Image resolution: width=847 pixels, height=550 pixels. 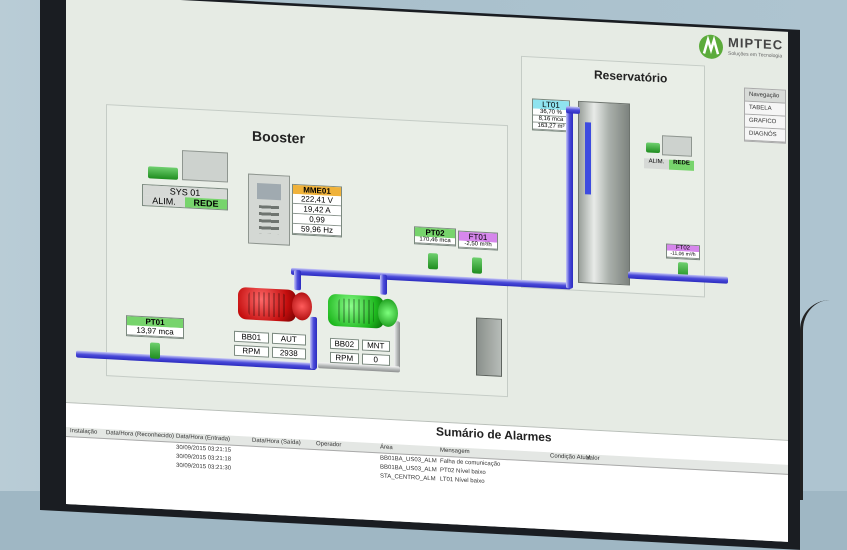 I want to click on antenna-icon, so click(x=653, y=148).